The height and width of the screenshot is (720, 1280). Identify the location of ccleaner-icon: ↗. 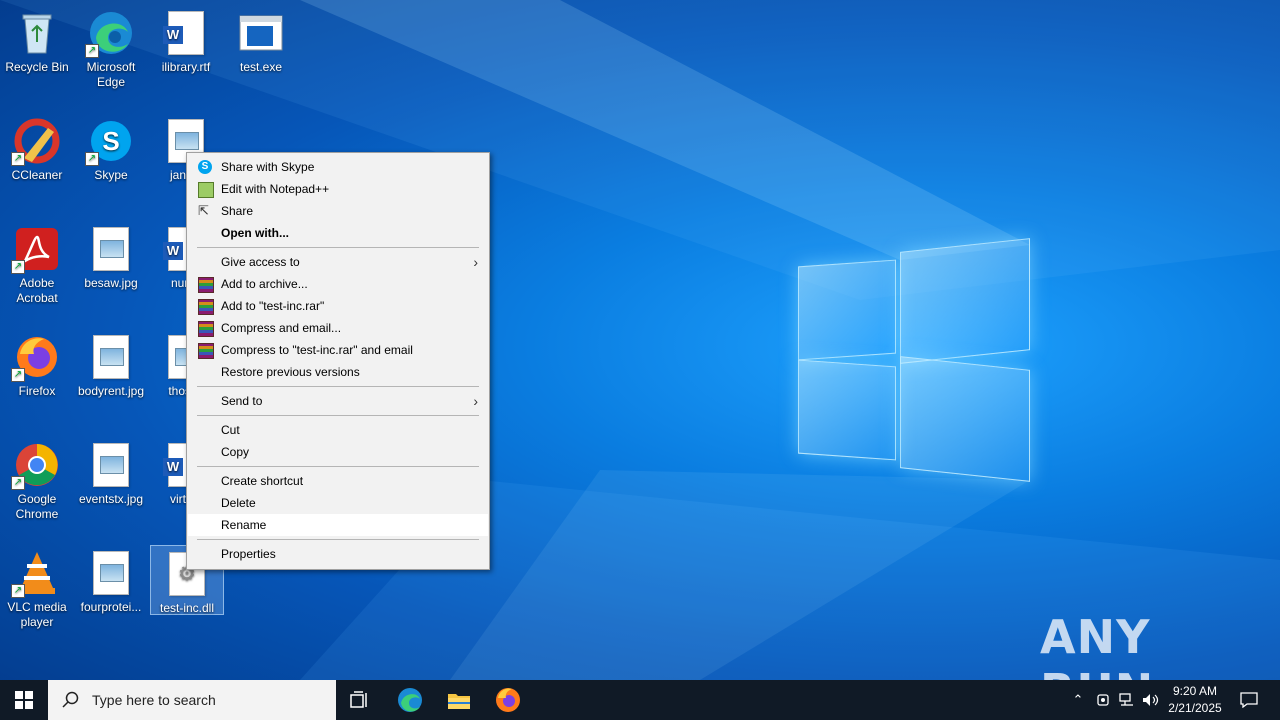
(36, 141).